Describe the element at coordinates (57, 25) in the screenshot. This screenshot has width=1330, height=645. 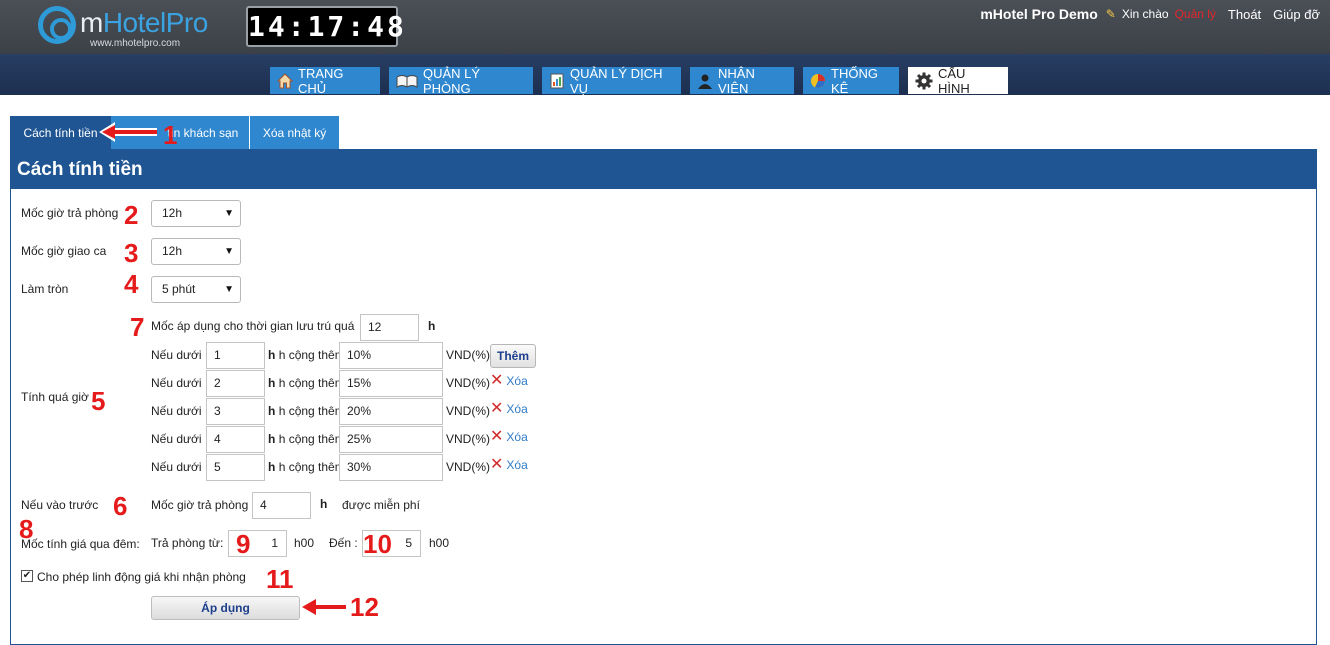
I see `logo-ring-icon` at that location.